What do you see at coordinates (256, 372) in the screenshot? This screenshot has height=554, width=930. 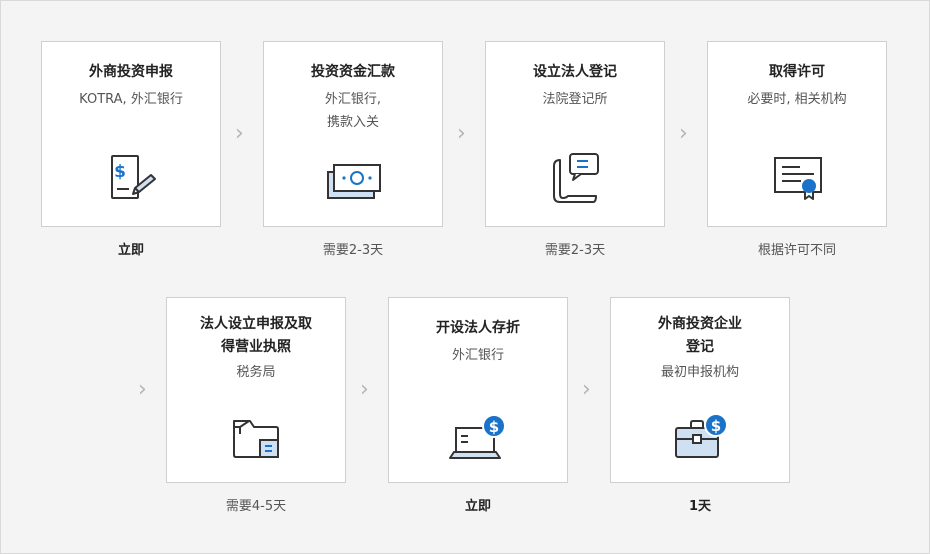 I see `step-subtitle: 税务局` at bounding box center [256, 372].